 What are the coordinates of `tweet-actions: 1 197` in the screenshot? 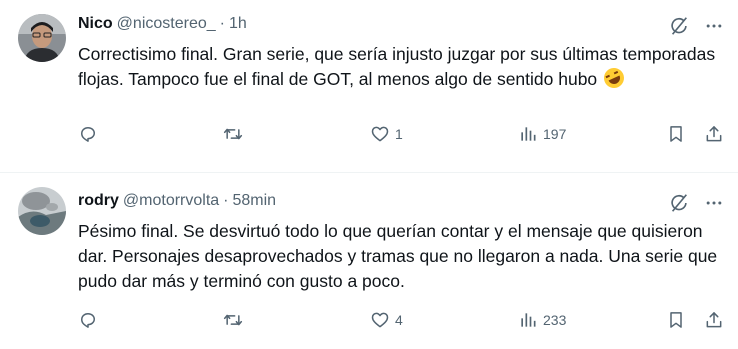 It's located at (401, 134).